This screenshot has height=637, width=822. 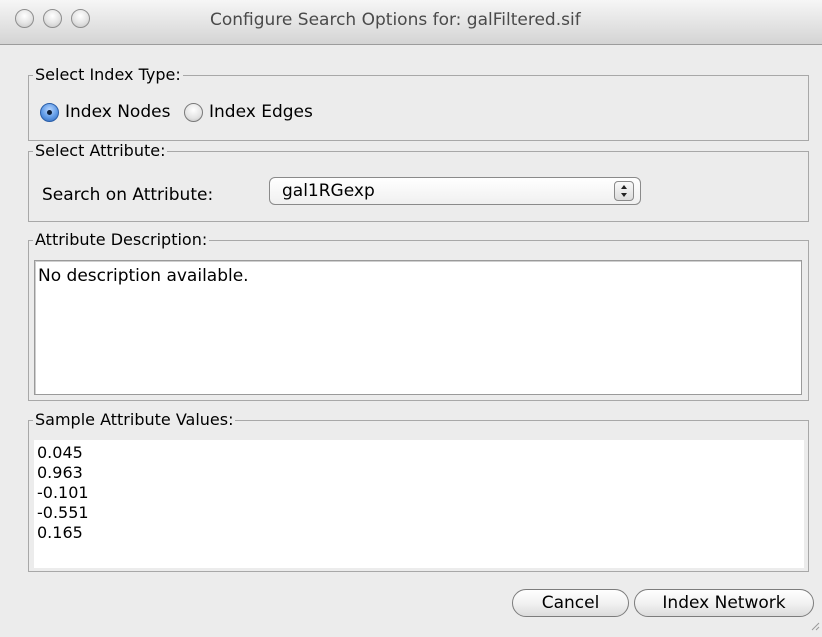 What do you see at coordinates (108, 75) in the screenshot?
I see `index-type-legend: Select Index Type:` at bounding box center [108, 75].